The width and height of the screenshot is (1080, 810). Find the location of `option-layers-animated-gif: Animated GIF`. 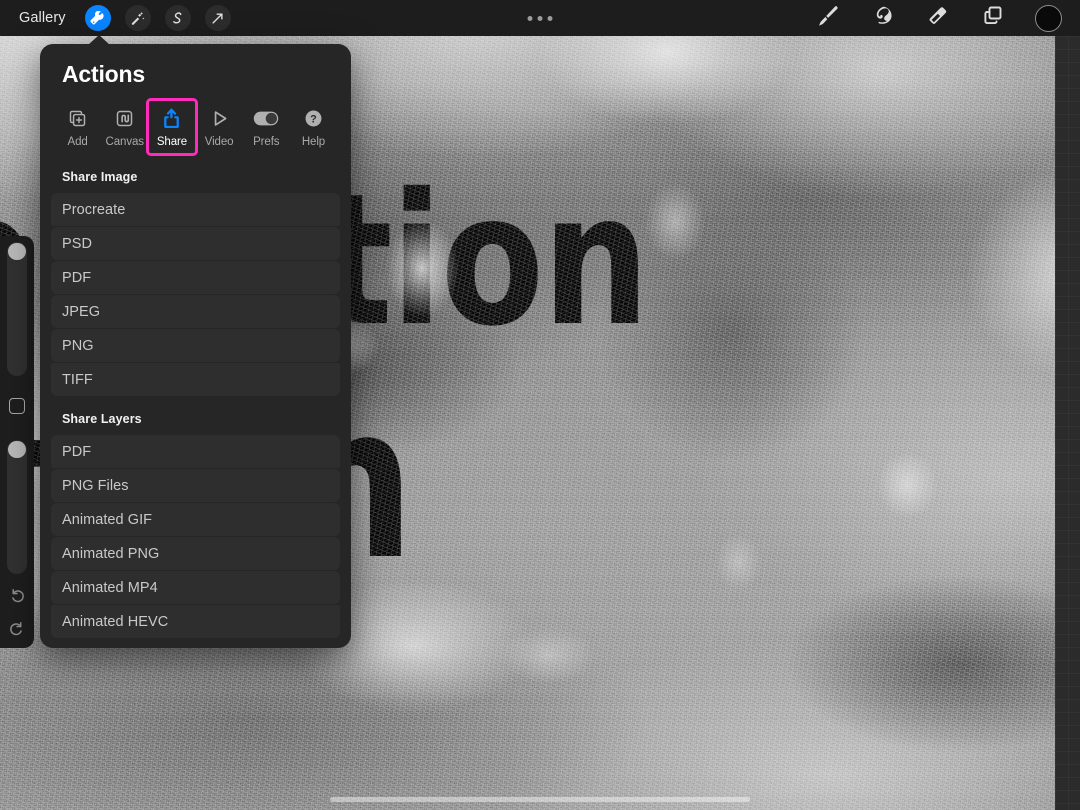

option-layers-animated-gif: Animated GIF is located at coordinates (195, 519).